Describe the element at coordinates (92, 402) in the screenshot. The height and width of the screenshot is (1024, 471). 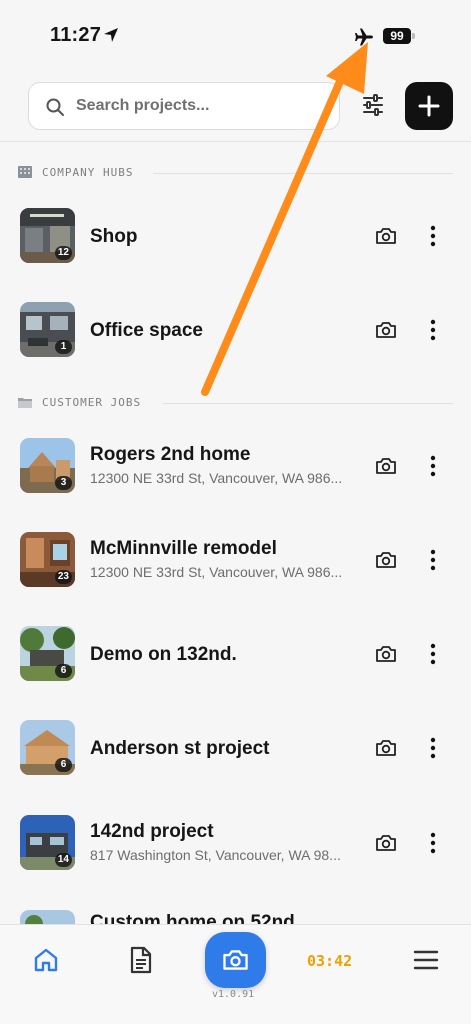
I see `section-label: CUSTOMER JOBS` at that location.